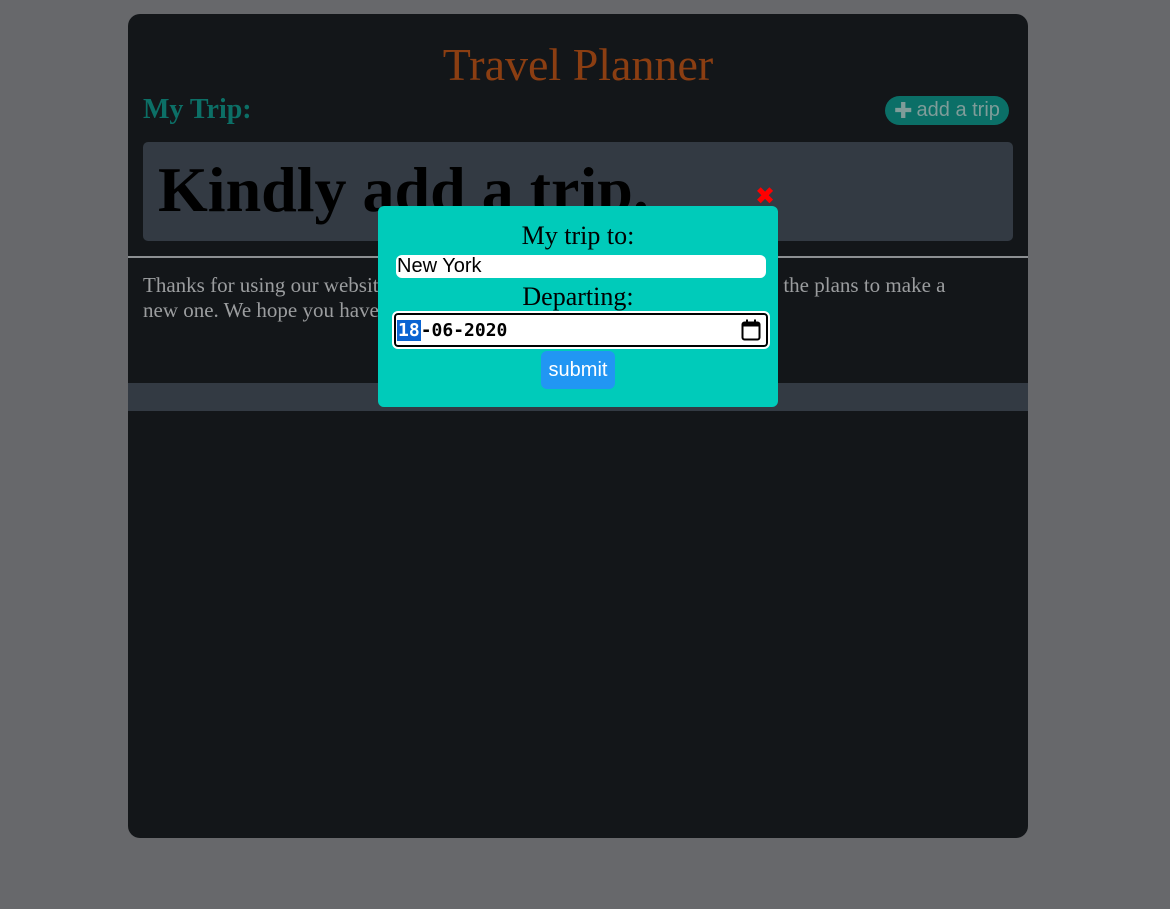  Describe the element at coordinates (578, 370) in the screenshot. I see `submit-button: submit` at that location.